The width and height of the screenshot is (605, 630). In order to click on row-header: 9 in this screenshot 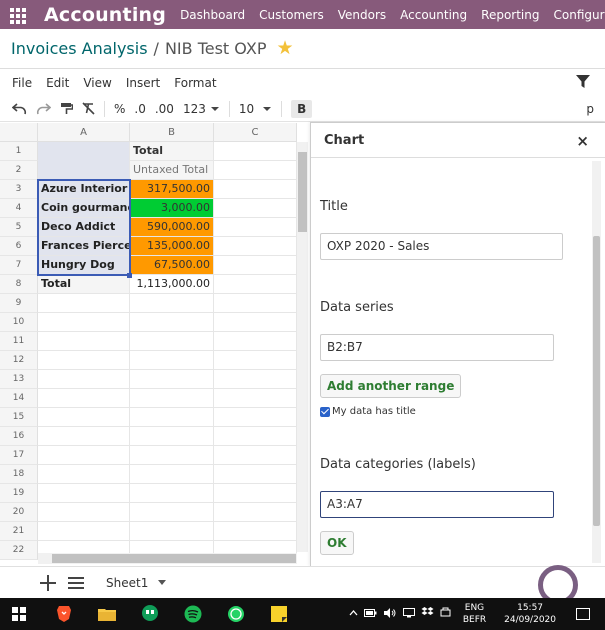, I will do `click(19, 303)`.